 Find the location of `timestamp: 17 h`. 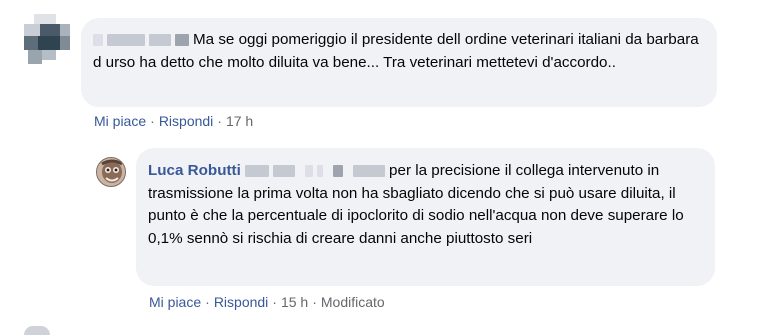

timestamp: 17 h is located at coordinates (239, 121).